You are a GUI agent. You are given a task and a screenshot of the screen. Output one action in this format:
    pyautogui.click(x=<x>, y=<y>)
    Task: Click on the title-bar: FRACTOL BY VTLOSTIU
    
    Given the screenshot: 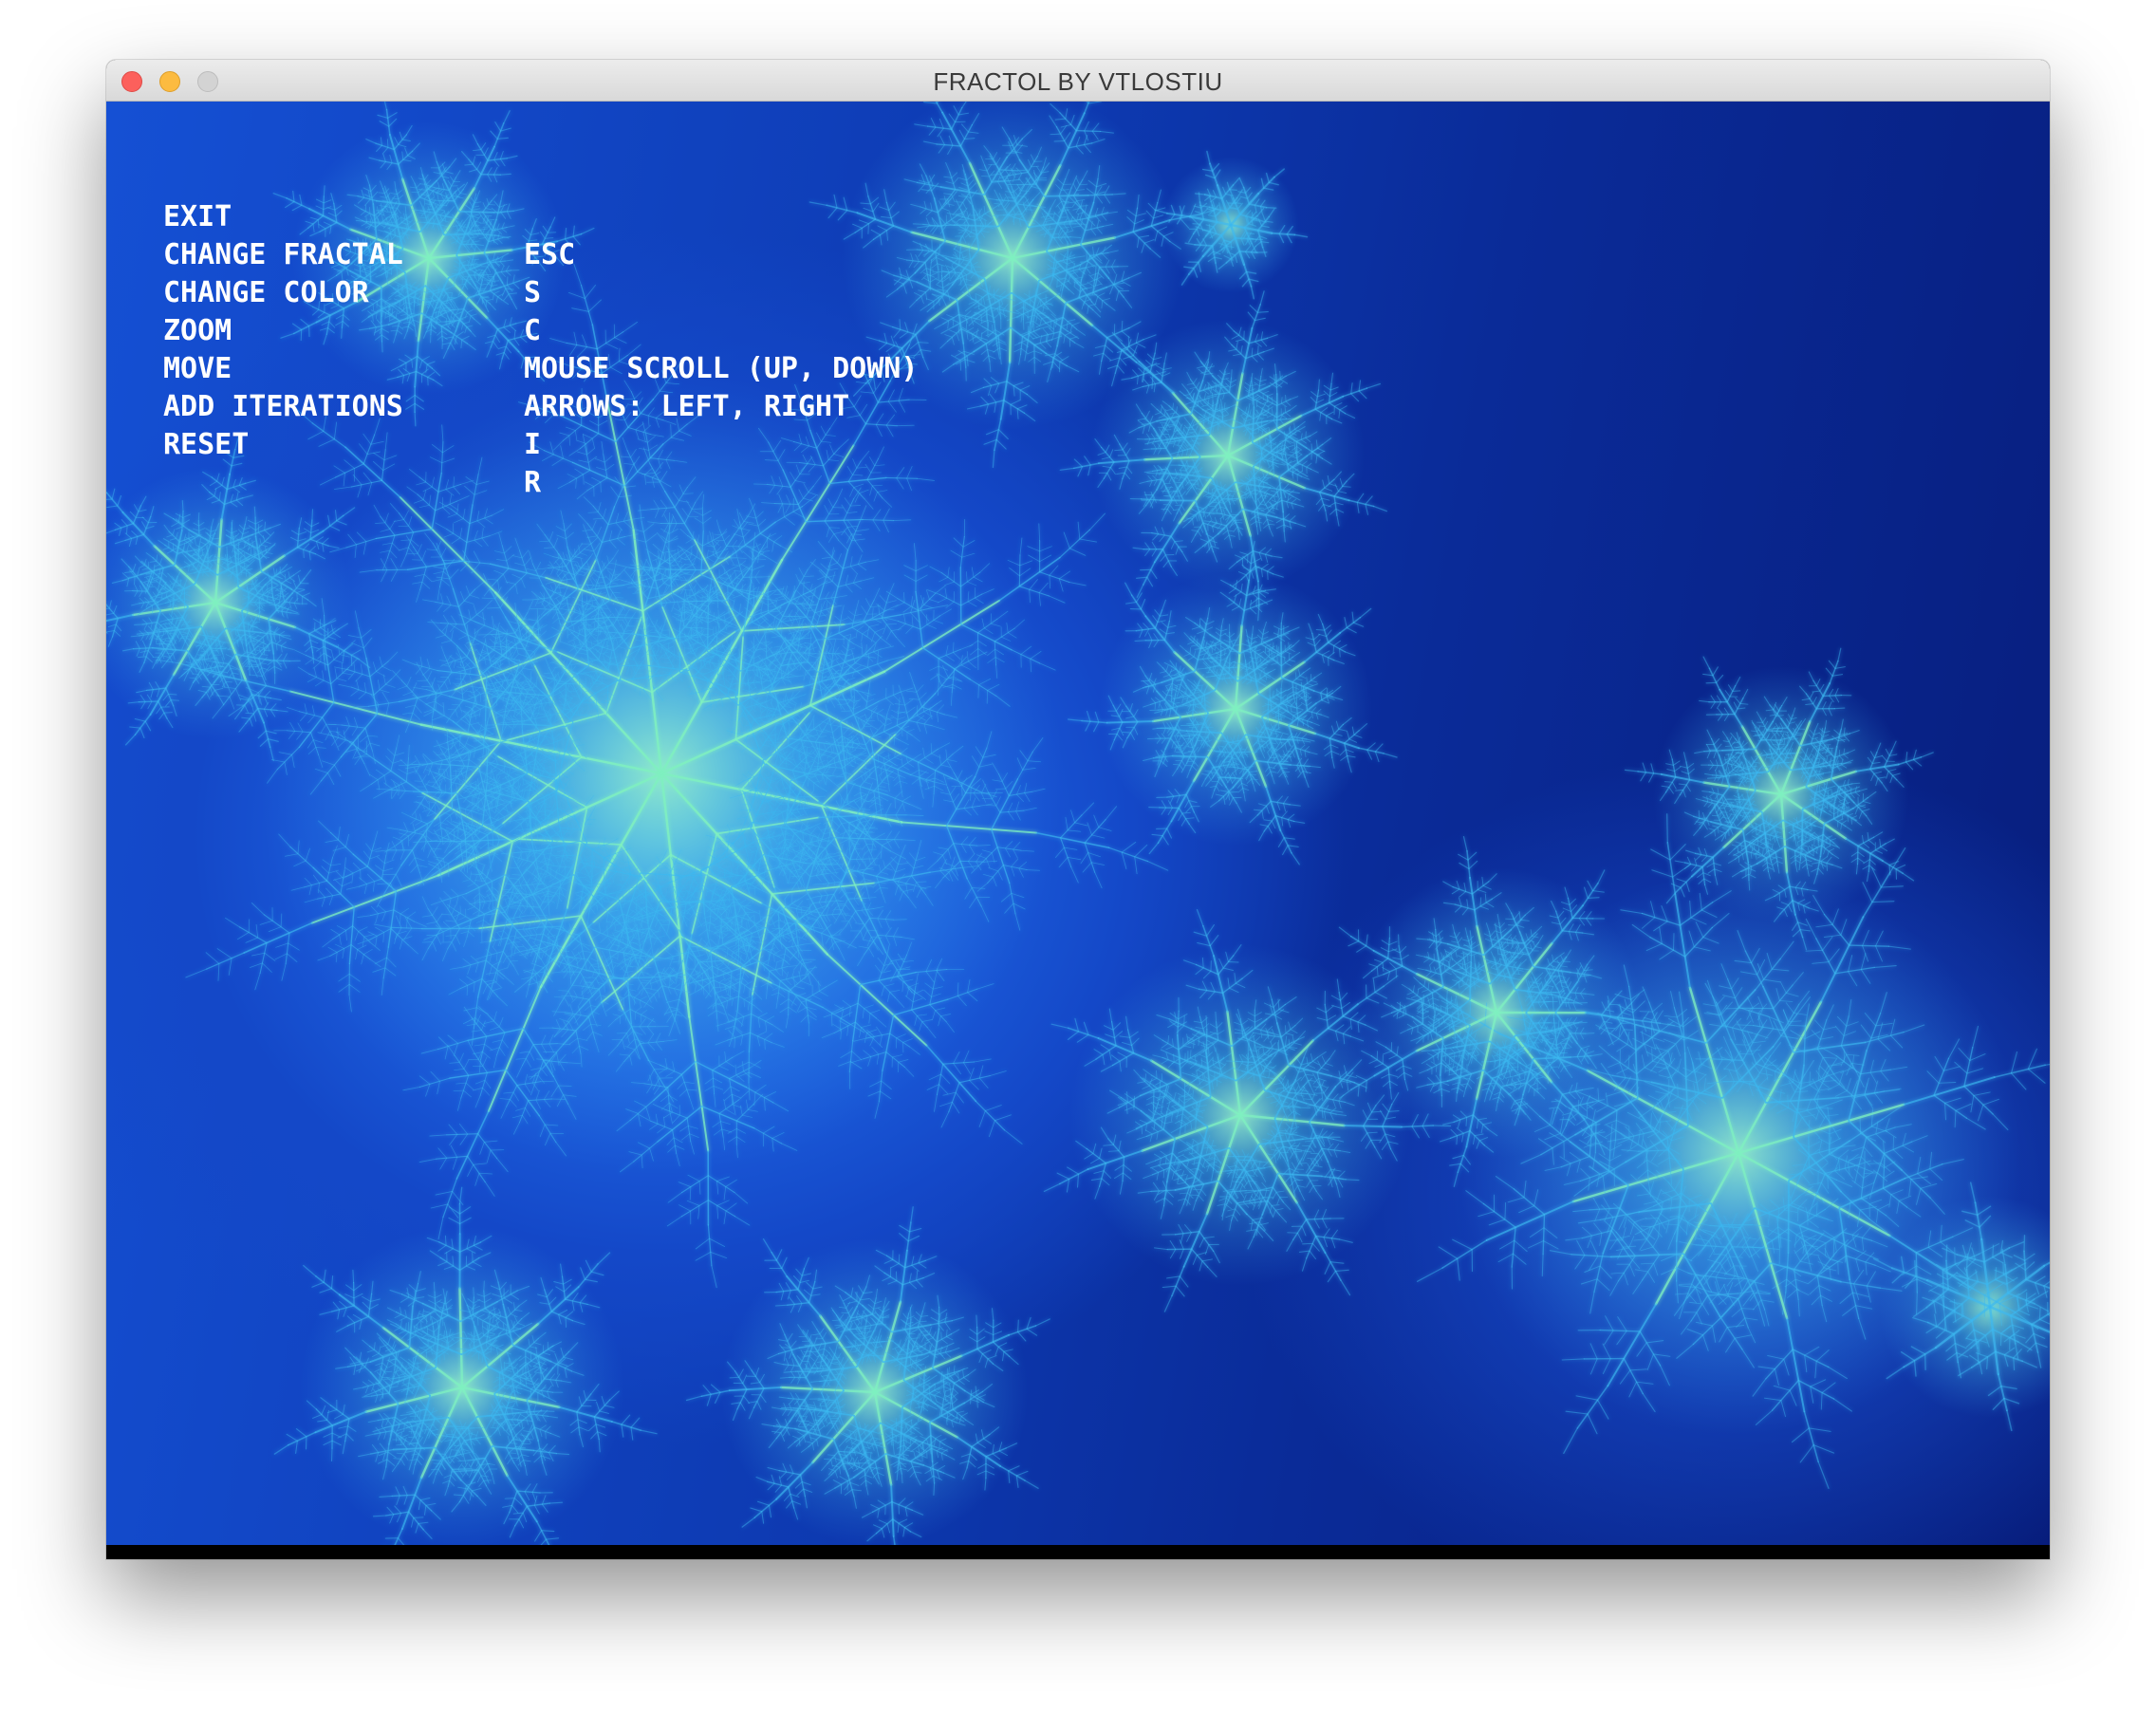 What is the action you would take?
    pyautogui.click(x=1078, y=81)
    